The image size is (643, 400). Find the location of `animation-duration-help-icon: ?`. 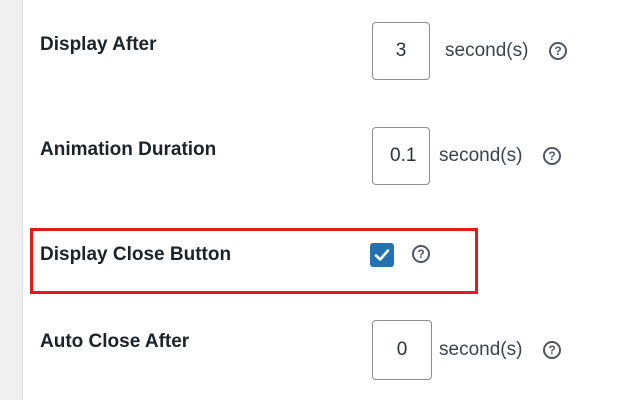

animation-duration-help-icon: ? is located at coordinates (552, 156).